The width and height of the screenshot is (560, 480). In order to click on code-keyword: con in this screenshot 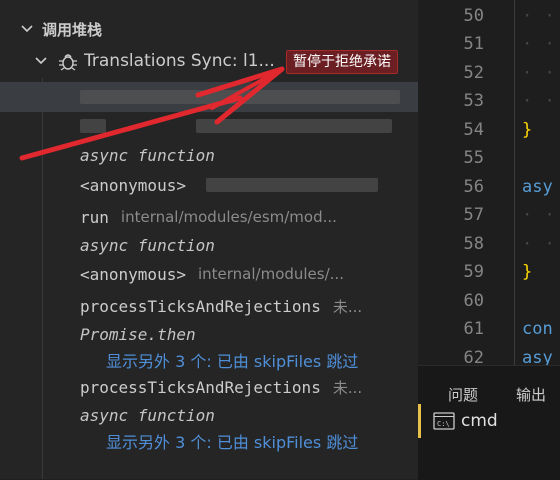, I will do `click(537, 329)`.